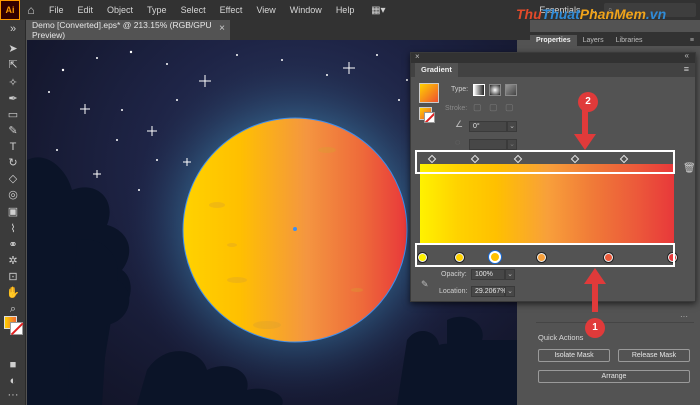  I want to click on direct-selection-tool-icon: ⇱, so click(13, 65).